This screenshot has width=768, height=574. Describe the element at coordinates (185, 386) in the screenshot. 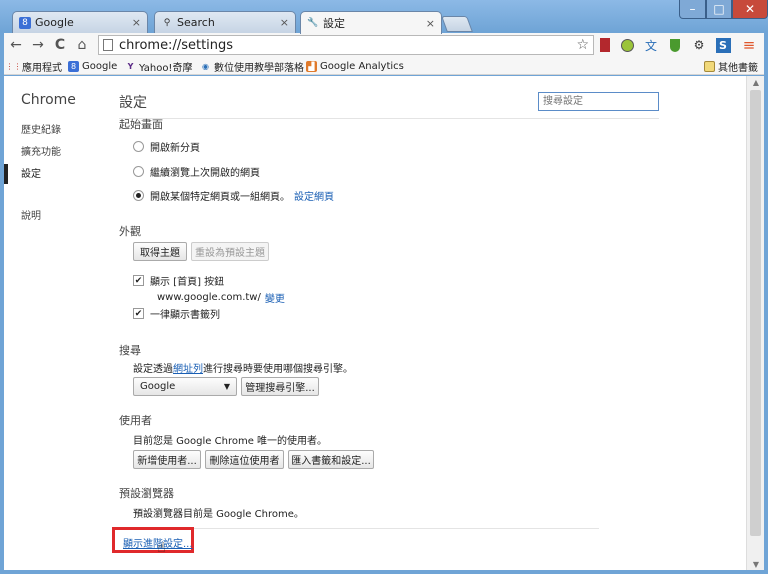

I see `search-engine-select: Google ▼` at that location.